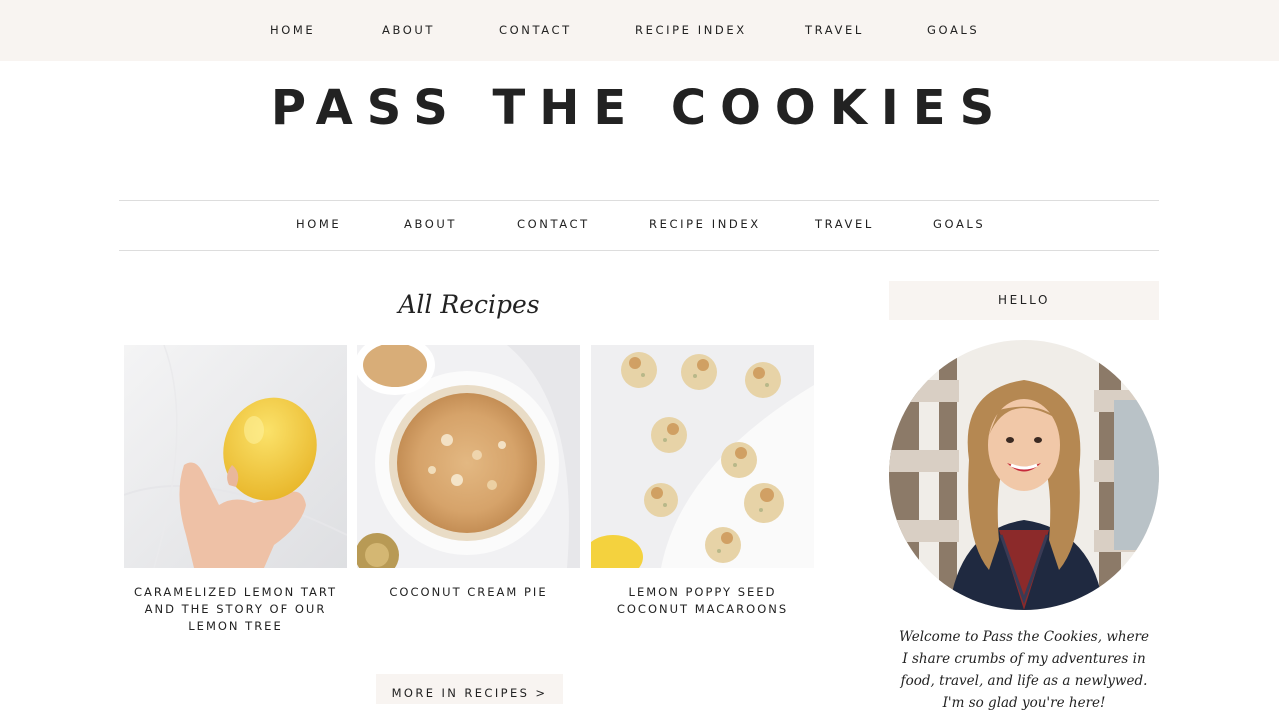 This screenshot has height=714, width=1279. I want to click on main-nav-about: ABOUT, so click(430, 224).